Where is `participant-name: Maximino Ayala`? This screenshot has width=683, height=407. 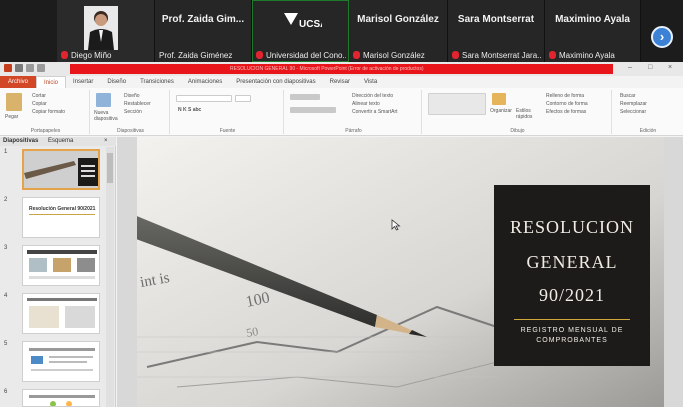 participant-name: Maximino Ayala is located at coordinates (592, 19).